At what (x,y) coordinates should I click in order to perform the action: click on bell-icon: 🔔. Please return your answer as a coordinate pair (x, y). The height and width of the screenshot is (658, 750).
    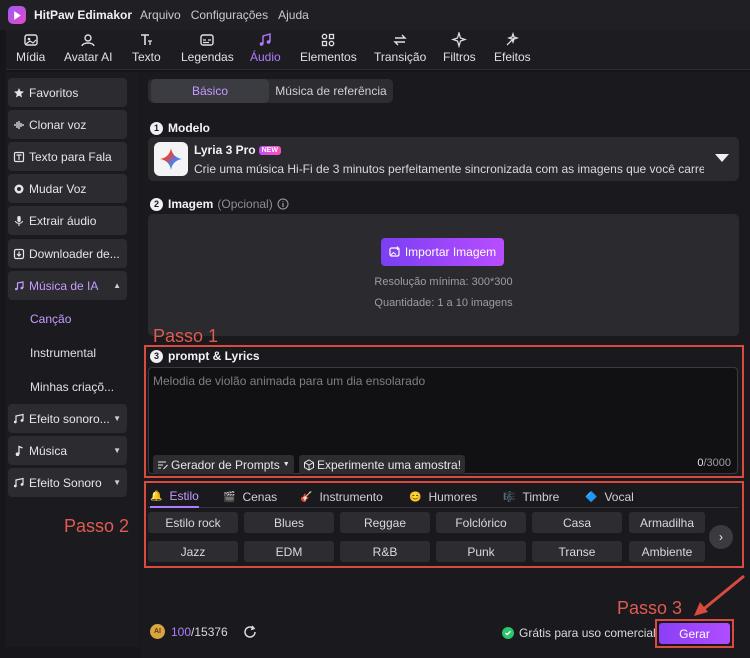
    Looking at the image, I should click on (156, 496).